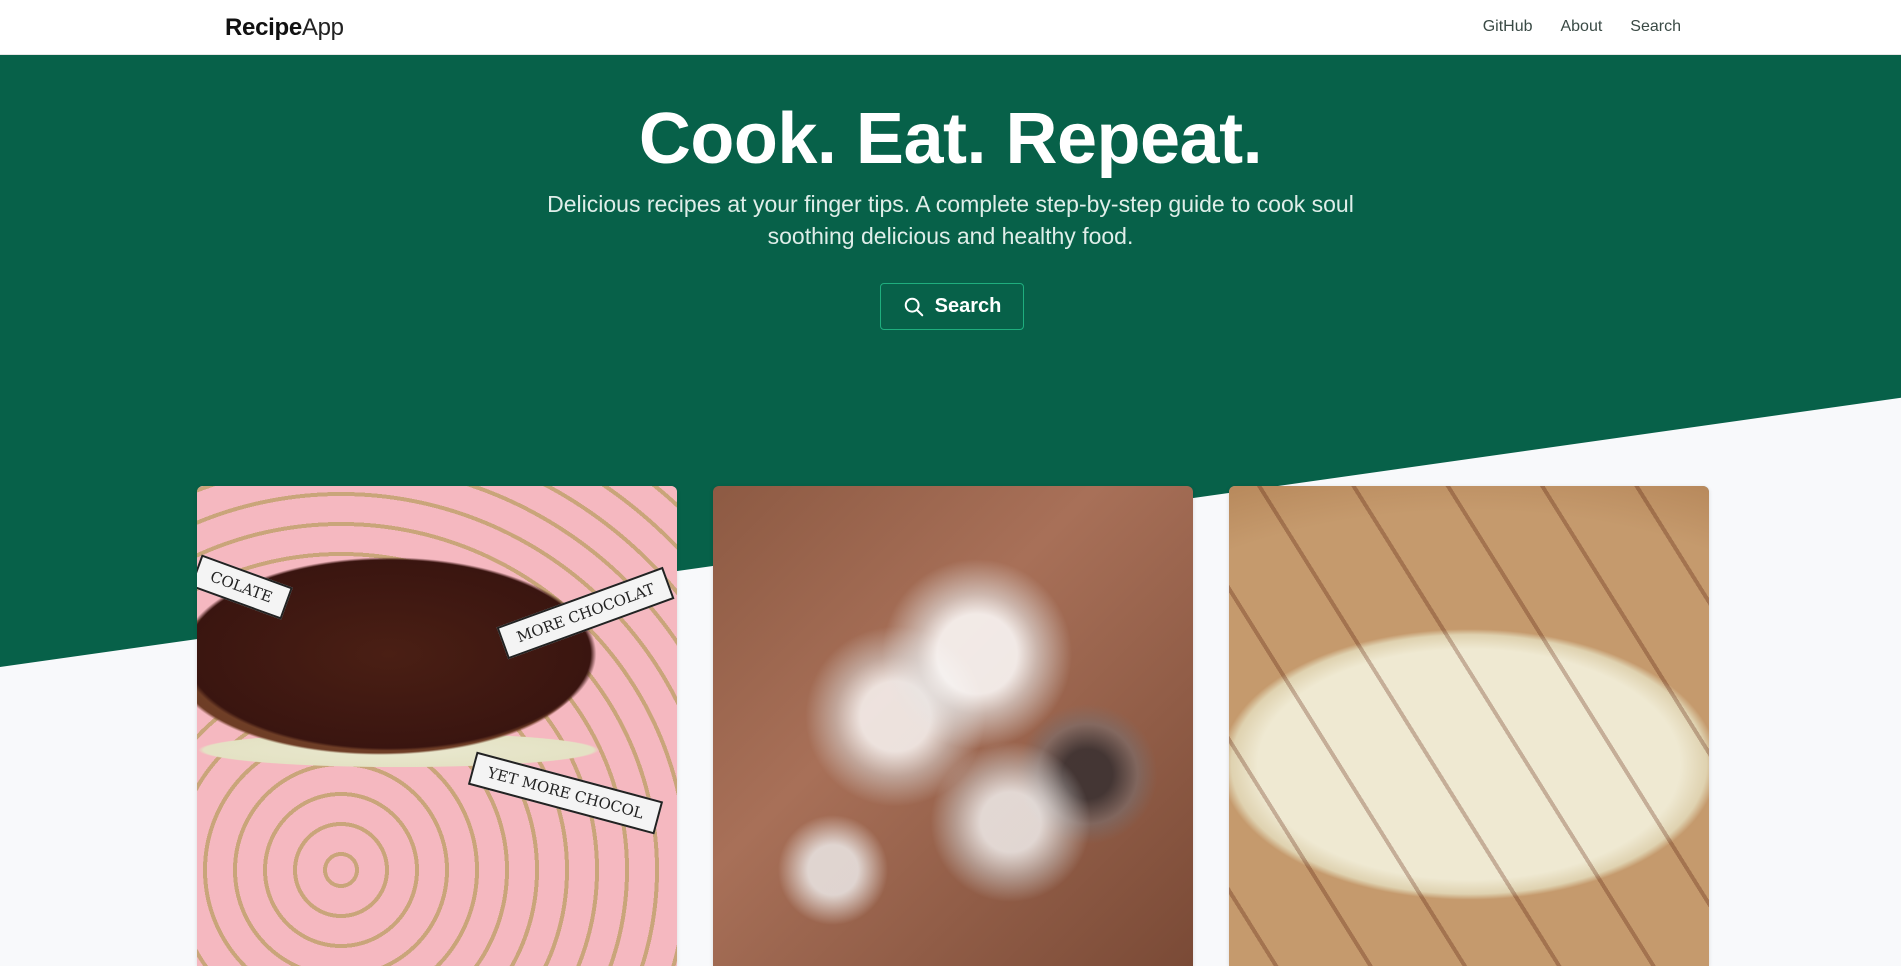  I want to click on hero-title: Cook. Eat. Repeat., so click(950, 139).